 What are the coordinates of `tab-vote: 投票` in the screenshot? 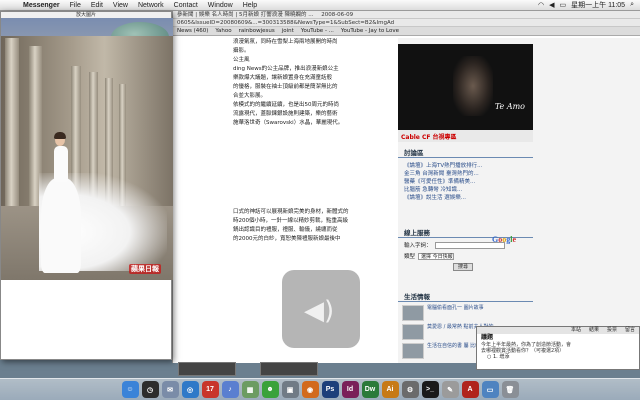 It's located at (612, 330).